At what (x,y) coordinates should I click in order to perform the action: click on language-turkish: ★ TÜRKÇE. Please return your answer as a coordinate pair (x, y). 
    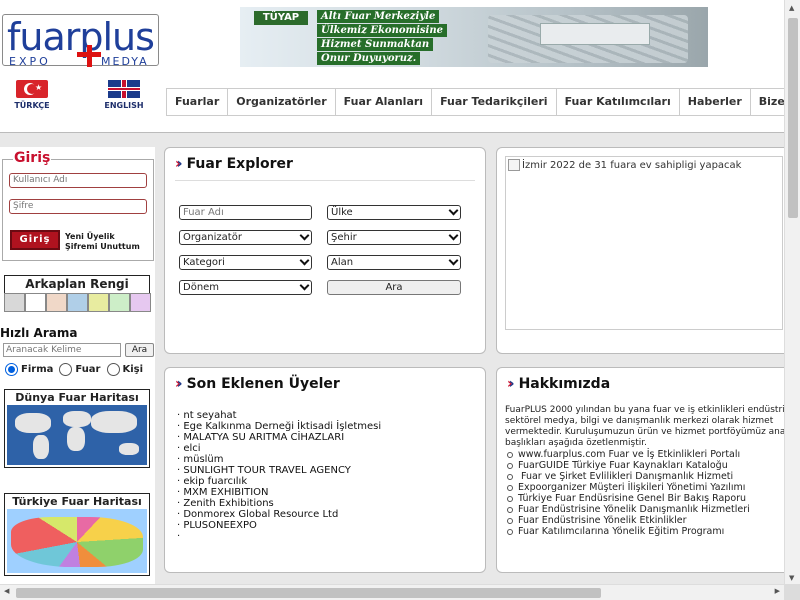
    Looking at the image, I should click on (32, 95).